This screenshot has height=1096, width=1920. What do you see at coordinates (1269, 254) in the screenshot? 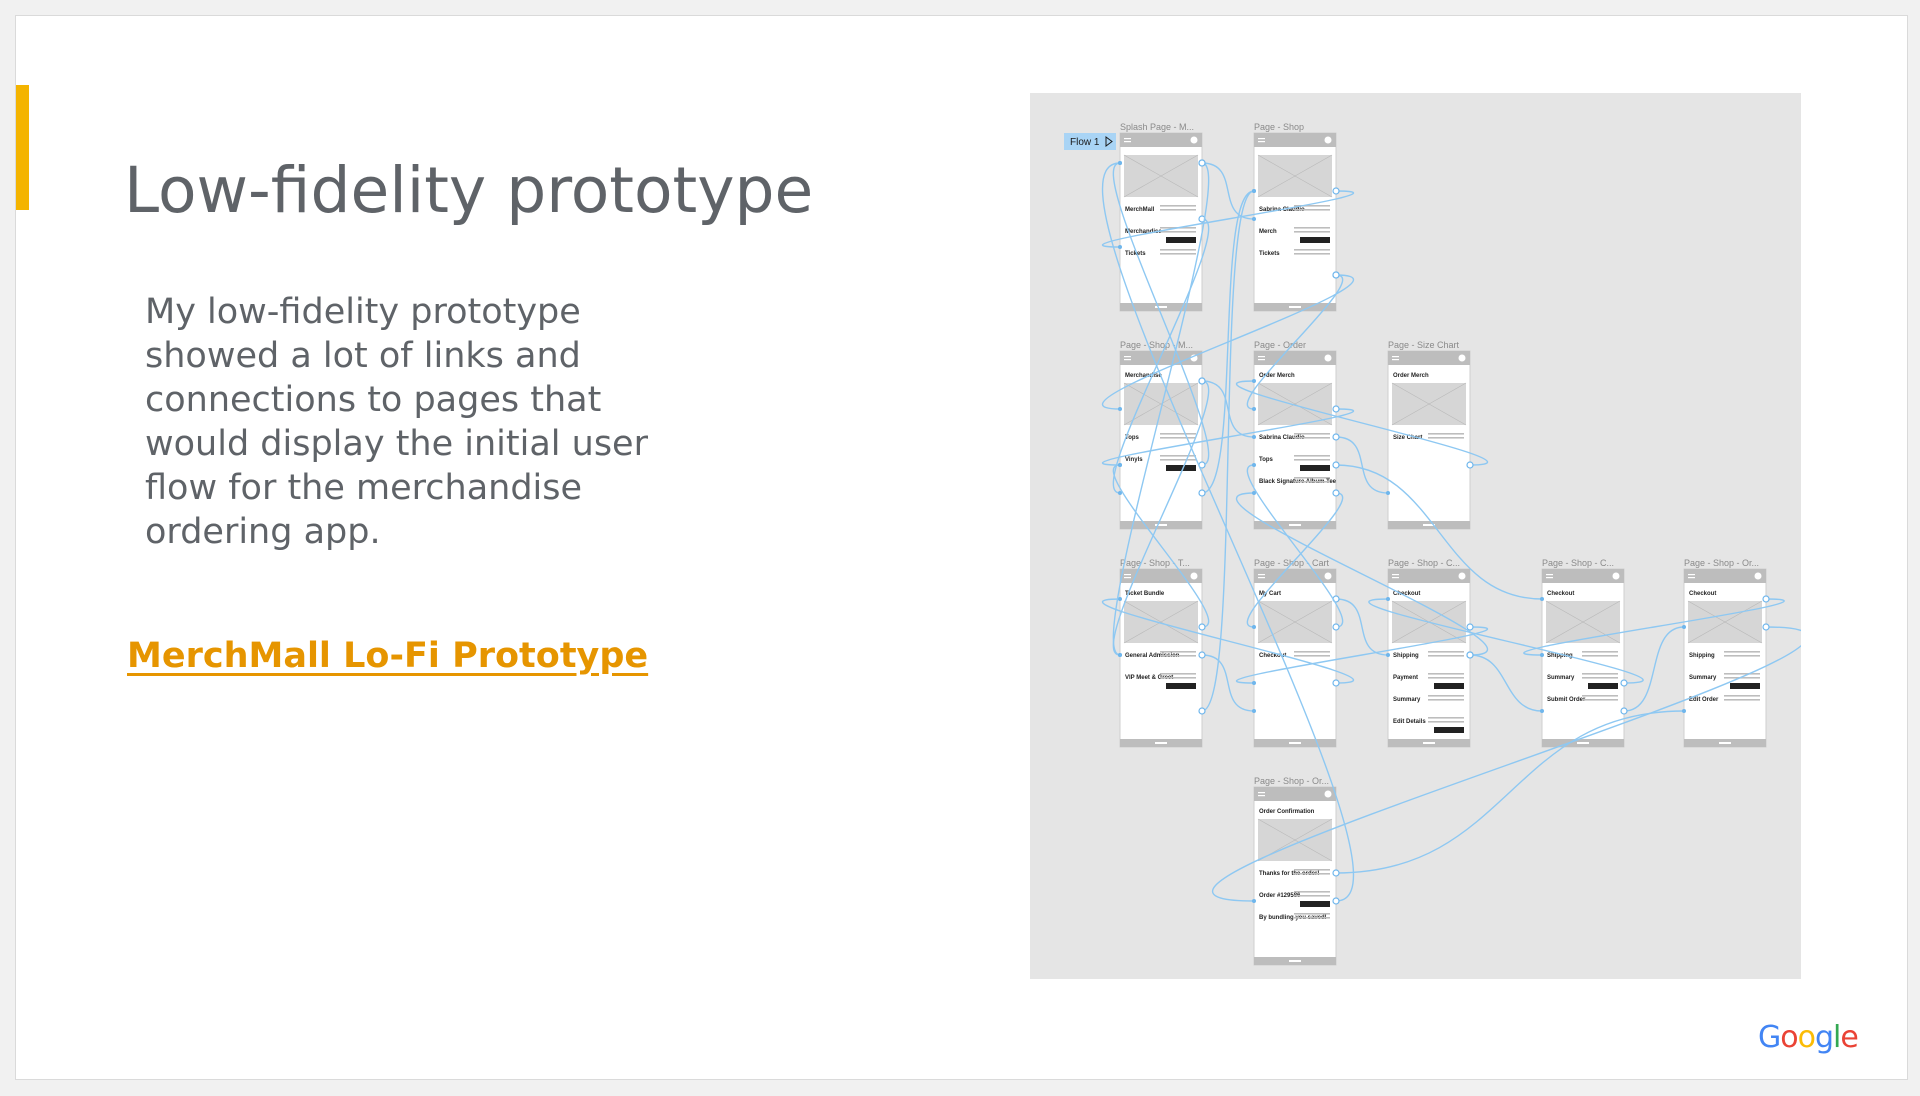
I see `frame-text: Tickets` at bounding box center [1269, 254].